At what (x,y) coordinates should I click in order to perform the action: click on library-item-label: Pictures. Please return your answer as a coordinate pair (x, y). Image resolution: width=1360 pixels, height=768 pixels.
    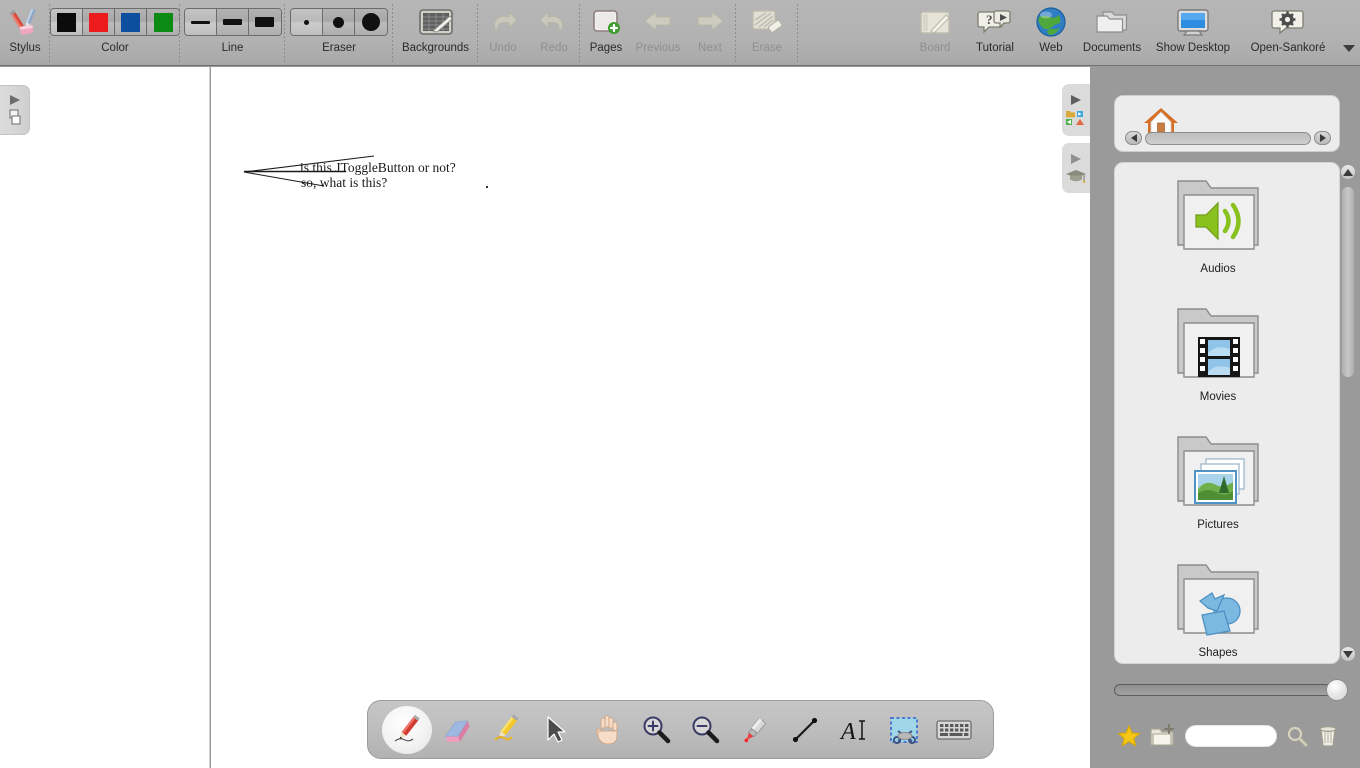
    Looking at the image, I should click on (1218, 525).